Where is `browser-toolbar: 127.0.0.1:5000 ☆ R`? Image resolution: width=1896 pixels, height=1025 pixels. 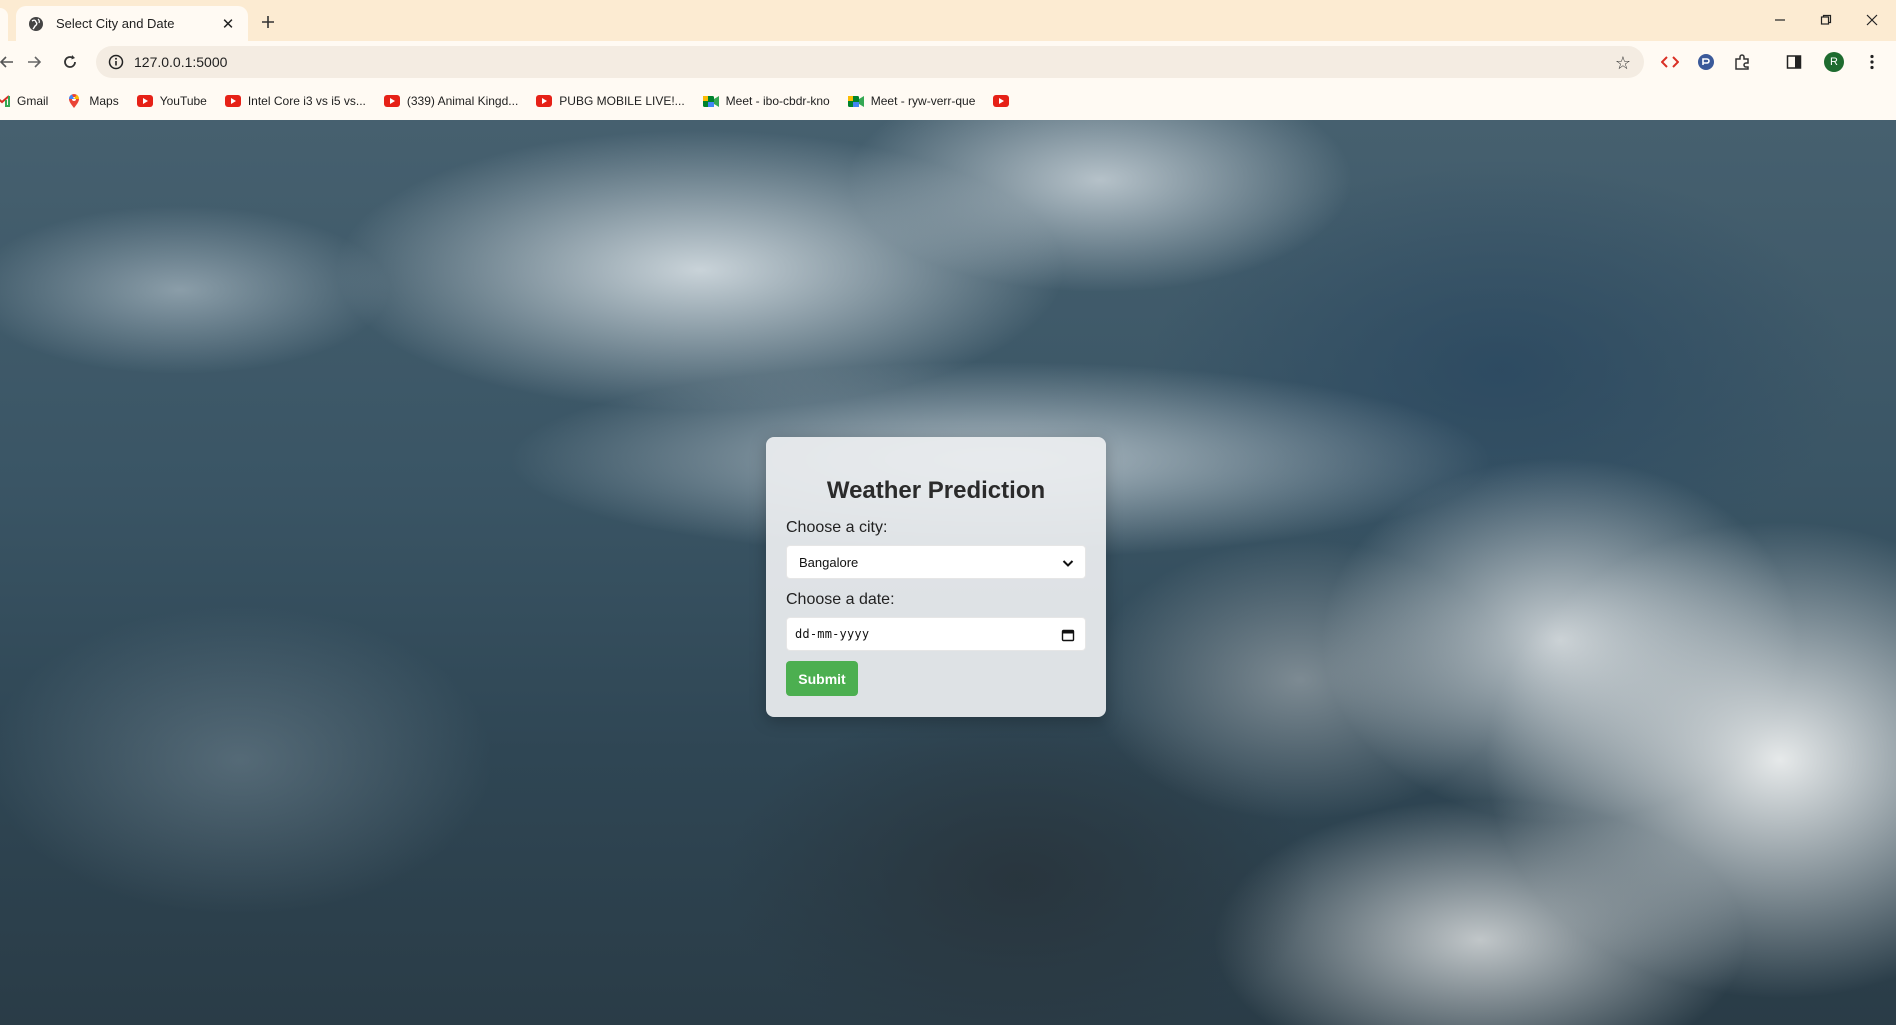 browser-toolbar: 127.0.0.1:5000 ☆ R is located at coordinates (948, 61).